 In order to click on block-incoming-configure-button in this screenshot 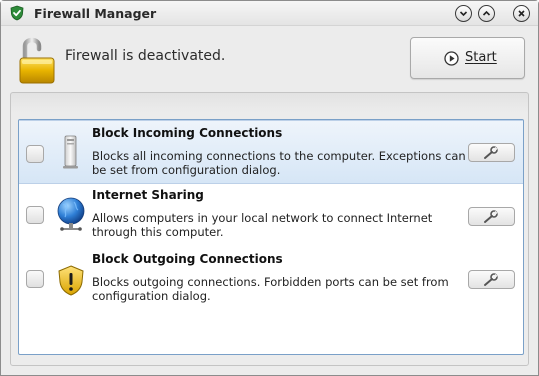, I will do `click(491, 152)`.